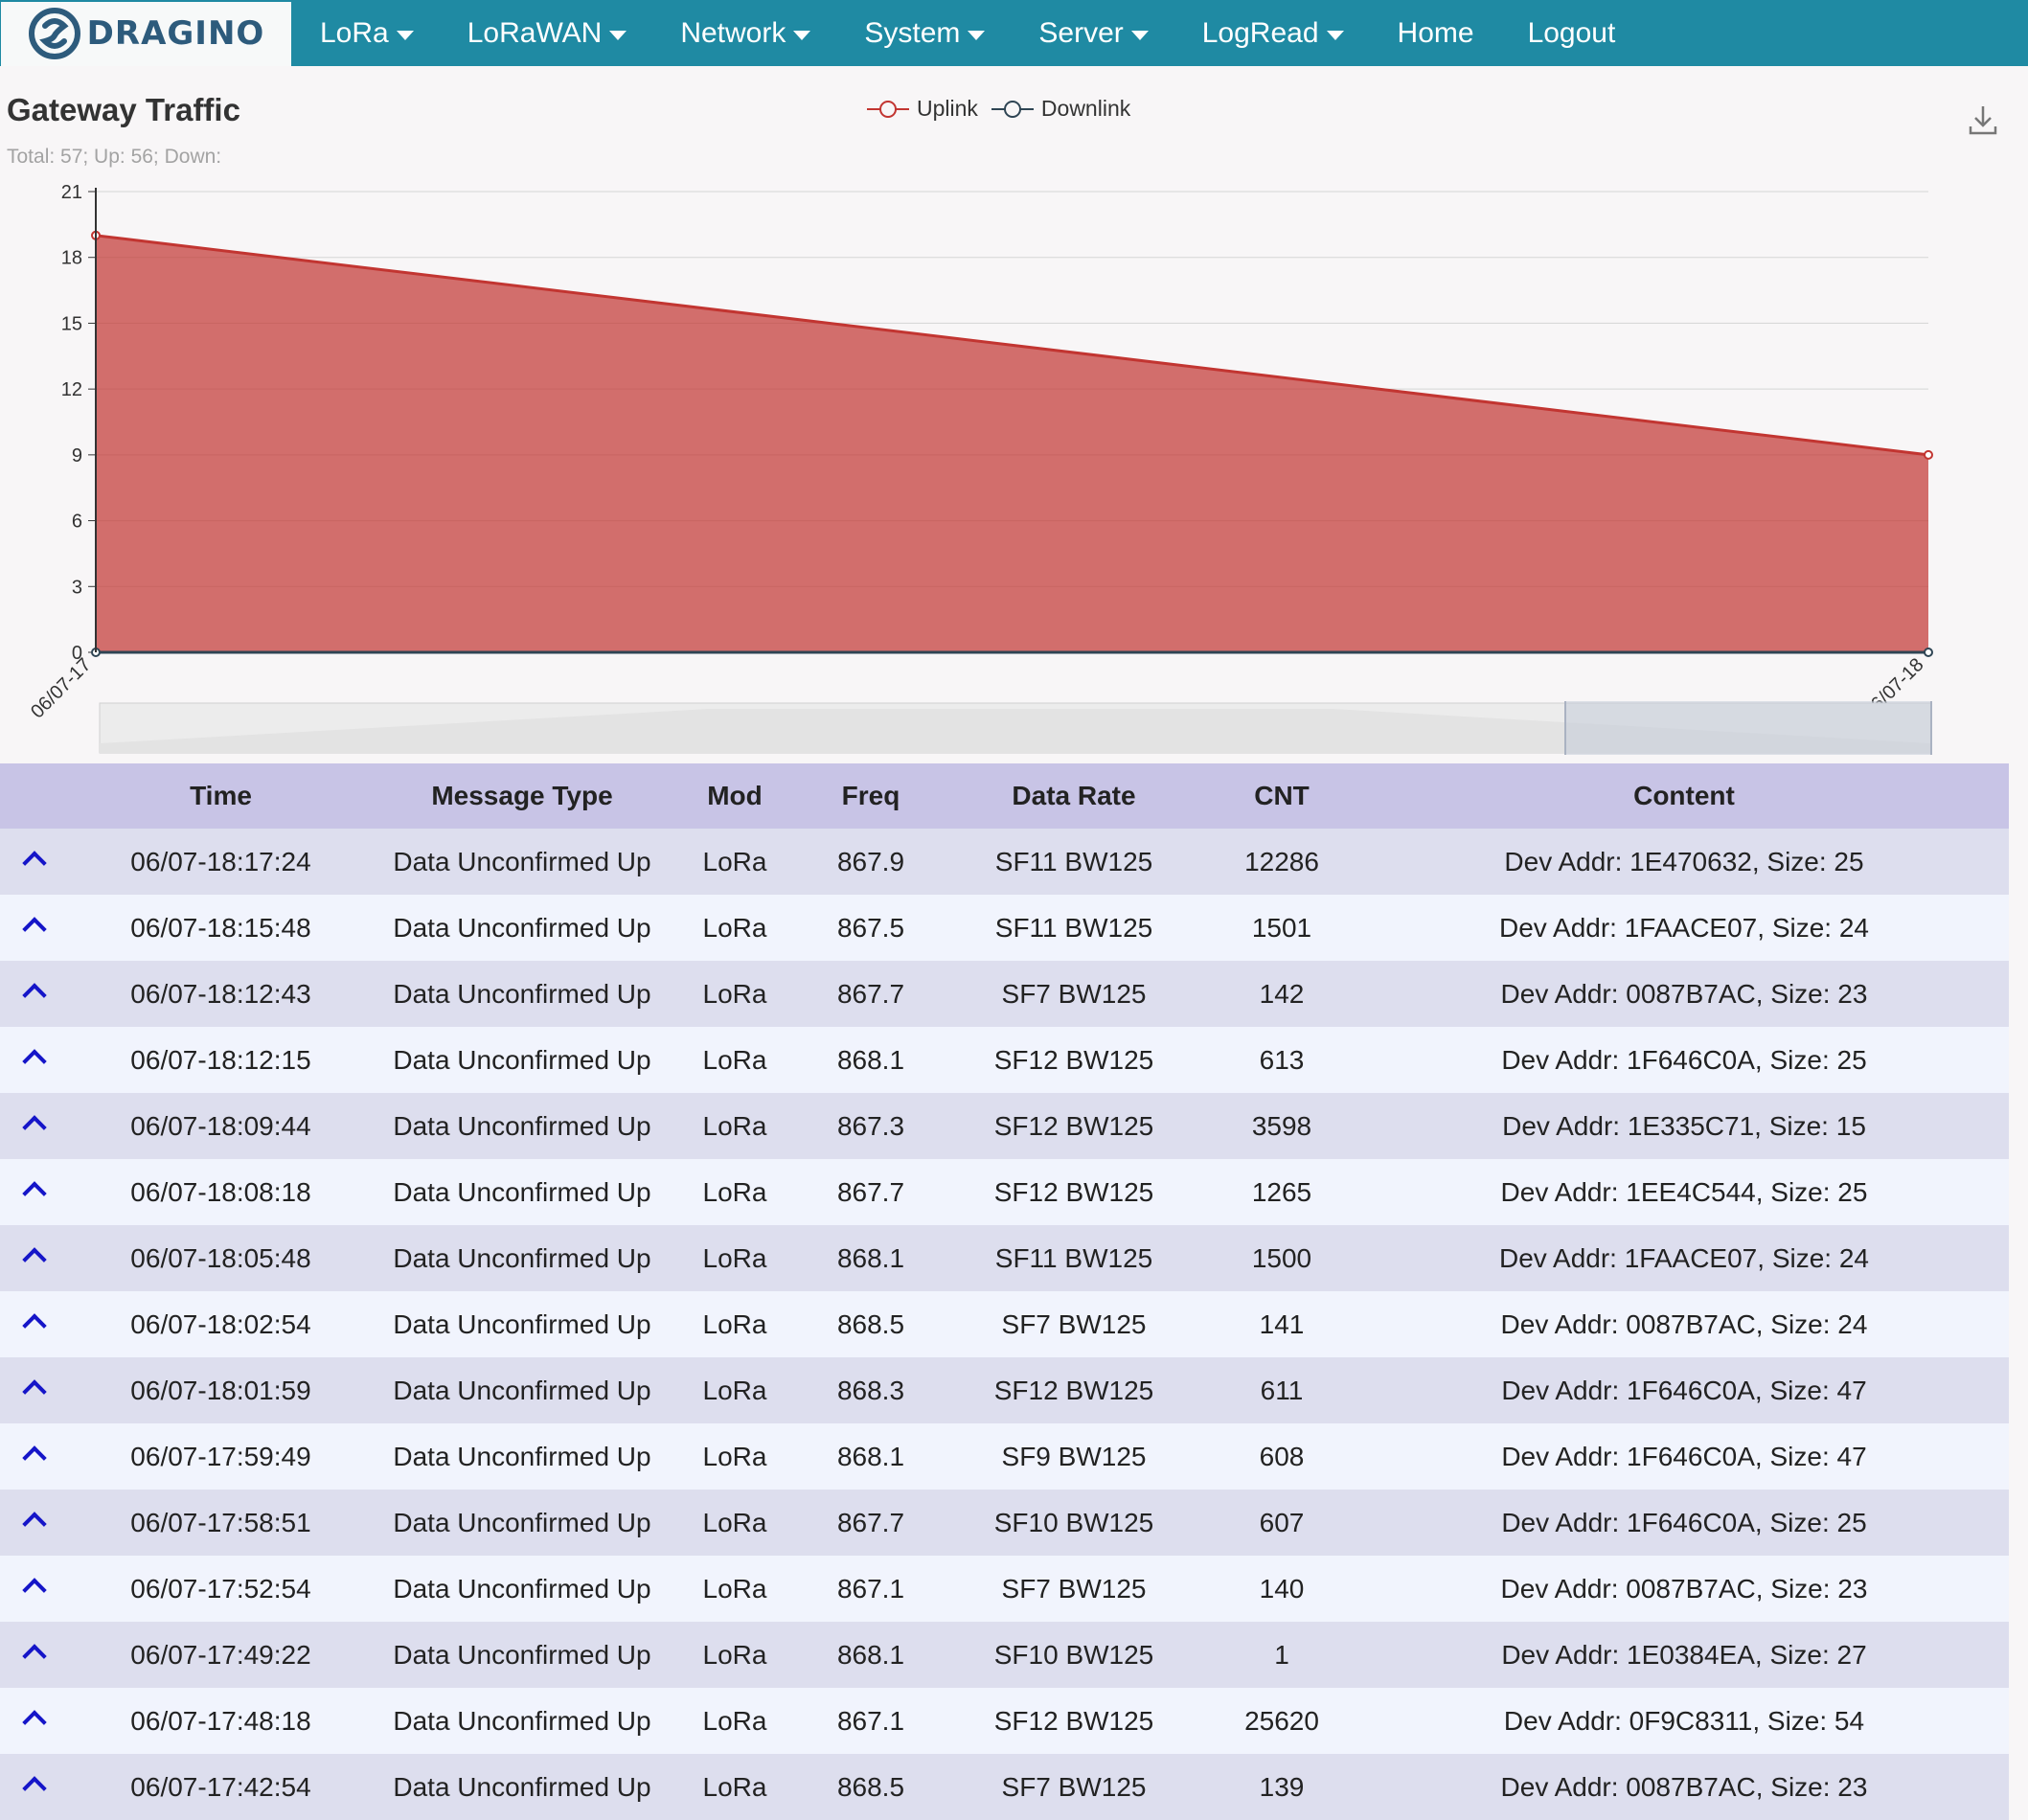 This screenshot has width=2028, height=1820. Describe the element at coordinates (1684, 1787) in the screenshot. I see `cell-content: Dev Addr: 0087B7AC, Size: 23` at that location.